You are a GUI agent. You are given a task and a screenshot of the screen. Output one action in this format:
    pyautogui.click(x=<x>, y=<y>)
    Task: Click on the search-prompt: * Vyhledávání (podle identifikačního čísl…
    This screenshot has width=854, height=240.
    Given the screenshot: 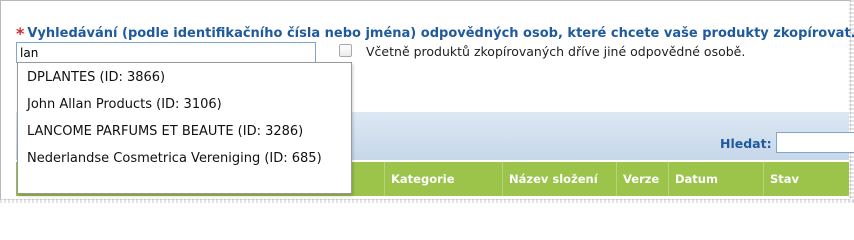 What is the action you would take?
    pyautogui.click(x=435, y=32)
    